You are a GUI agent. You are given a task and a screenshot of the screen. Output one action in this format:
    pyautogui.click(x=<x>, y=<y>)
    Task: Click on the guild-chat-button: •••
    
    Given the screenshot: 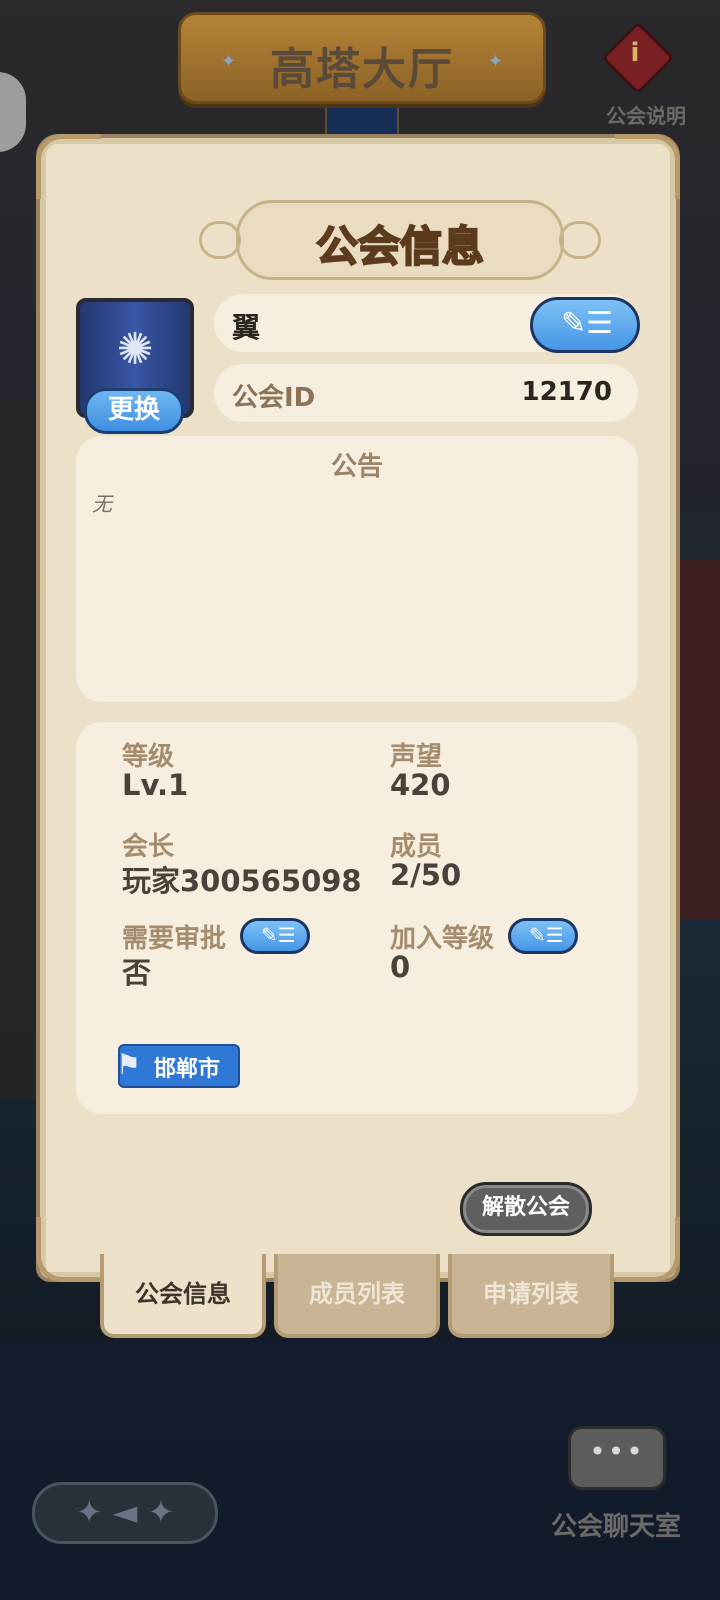 What is the action you would take?
    pyautogui.click(x=616, y=1456)
    